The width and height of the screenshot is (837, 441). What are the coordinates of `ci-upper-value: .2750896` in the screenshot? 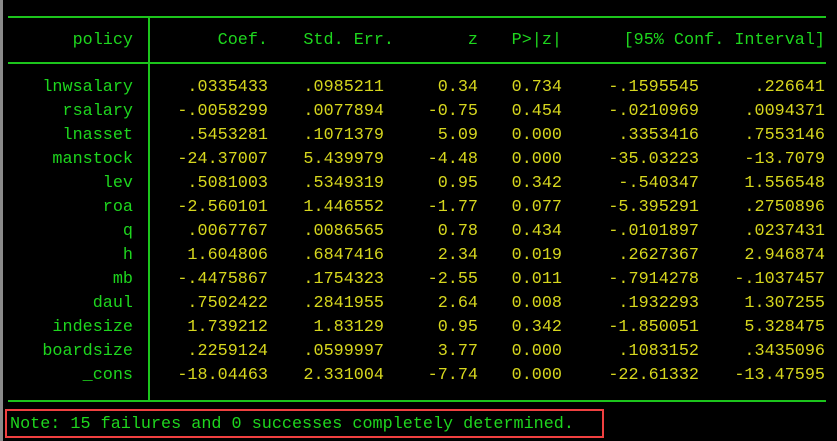 It's located at (784, 207).